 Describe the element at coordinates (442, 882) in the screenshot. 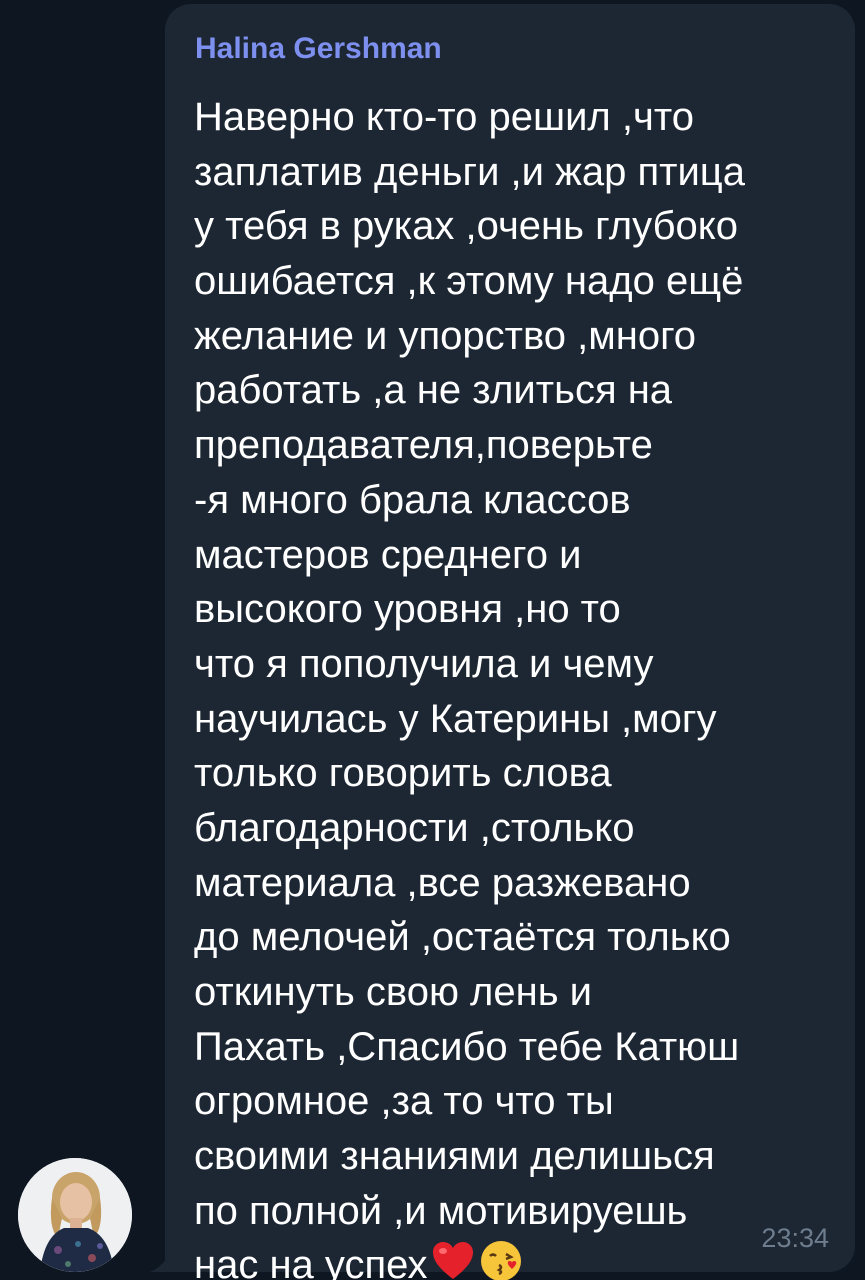

I see `message-line: материала ,все разжевано` at that location.